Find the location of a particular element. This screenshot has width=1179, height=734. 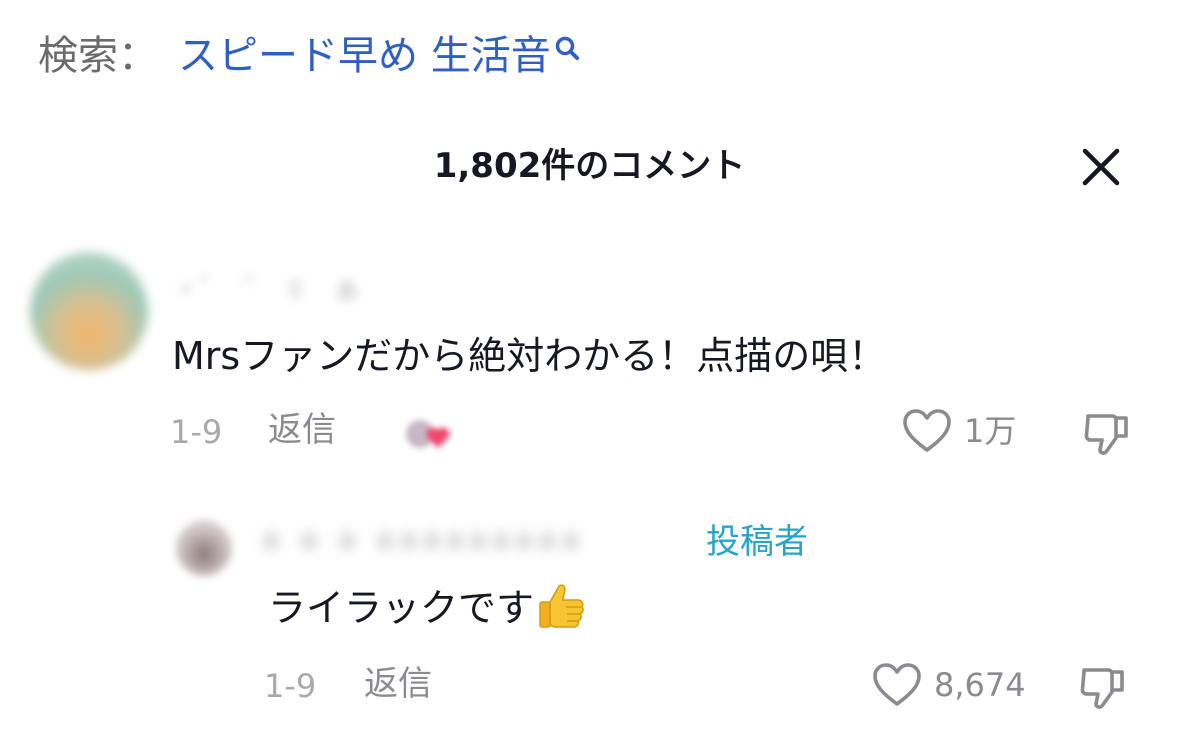

liked-by-creator-icon is located at coordinates (429, 436).